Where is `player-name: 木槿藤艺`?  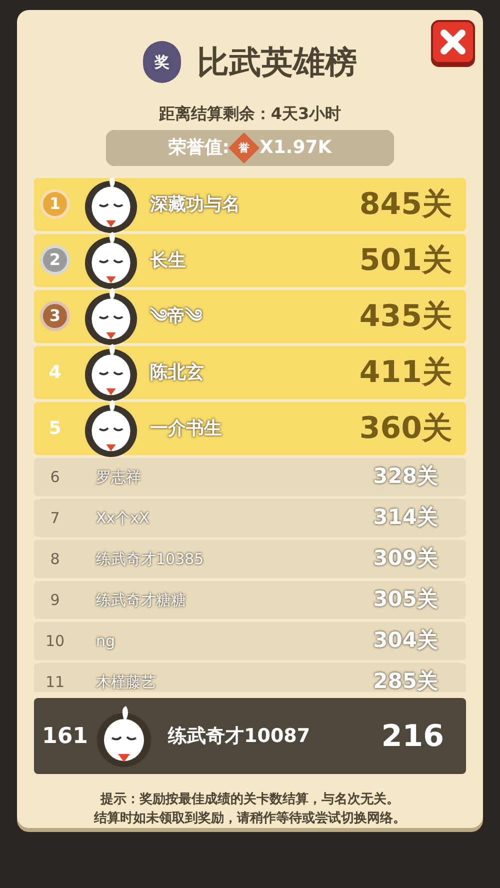
player-name: 木槿藤艺 is located at coordinates (126, 682).